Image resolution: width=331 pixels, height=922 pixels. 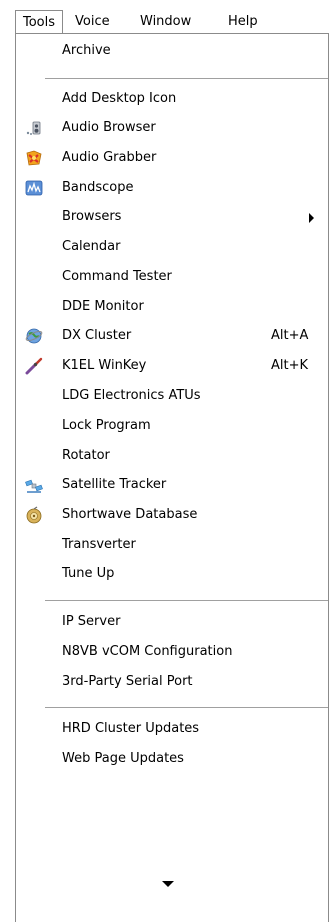 I want to click on menu-item-web-page-updates: Web Page Updates, so click(x=172, y=759).